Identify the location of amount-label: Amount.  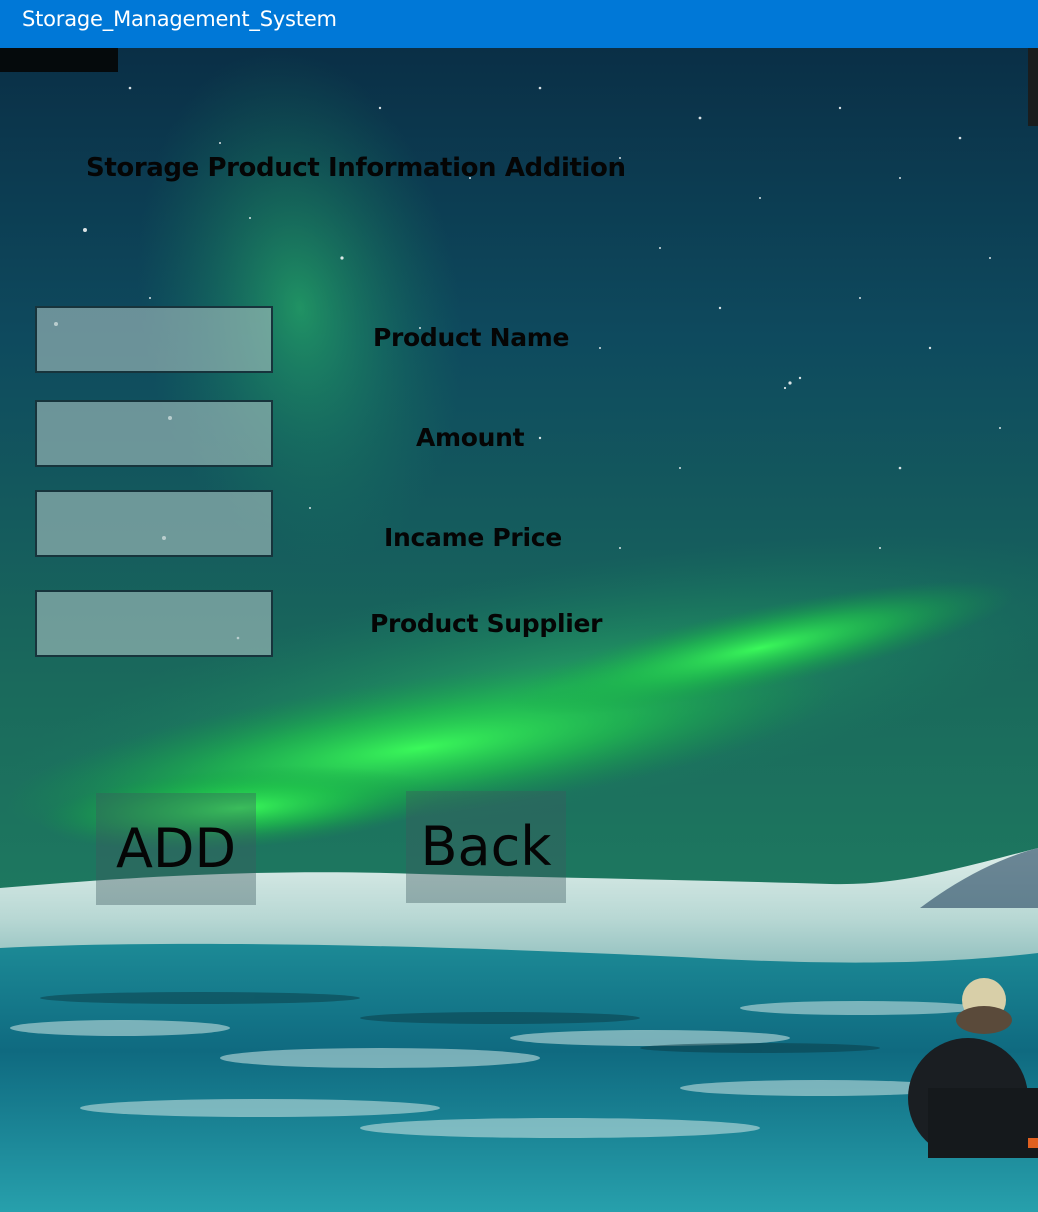
(470, 437).